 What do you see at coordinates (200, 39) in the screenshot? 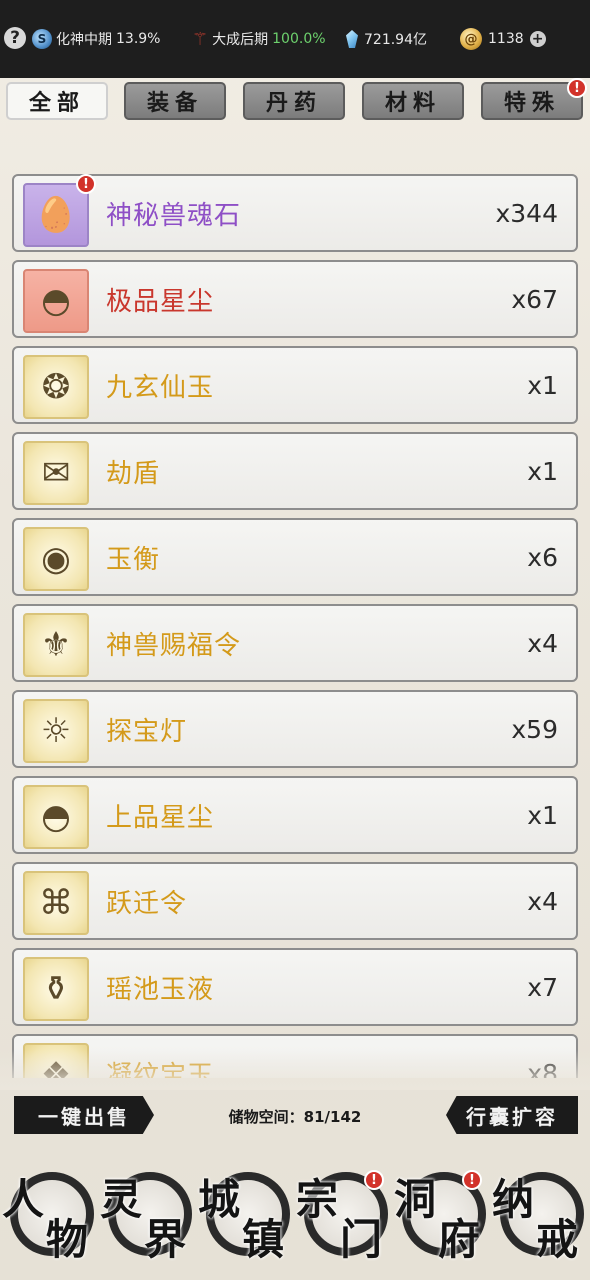
I see `sword-icon: ⚚` at bounding box center [200, 39].